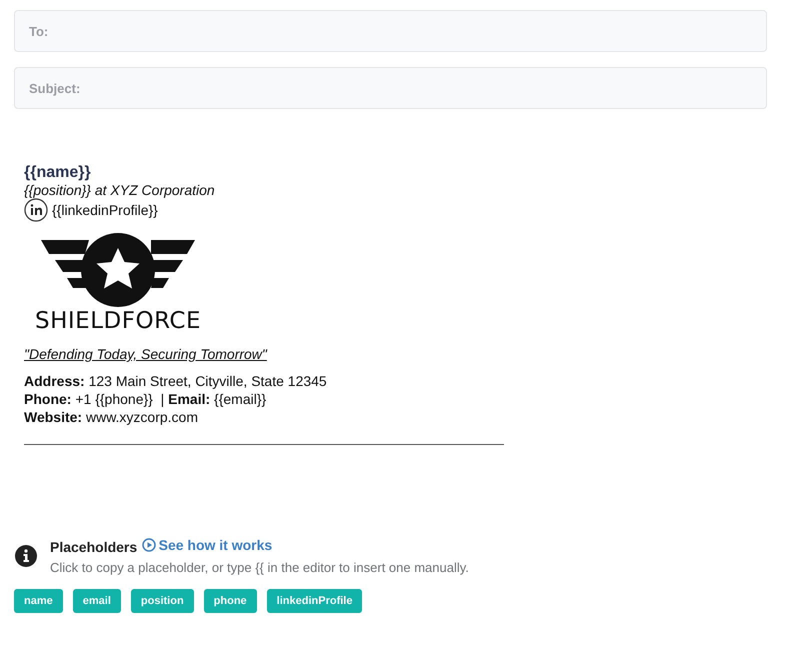 The height and width of the screenshot is (665, 802). I want to click on see-how-it-works-link: See how it works, so click(207, 545).